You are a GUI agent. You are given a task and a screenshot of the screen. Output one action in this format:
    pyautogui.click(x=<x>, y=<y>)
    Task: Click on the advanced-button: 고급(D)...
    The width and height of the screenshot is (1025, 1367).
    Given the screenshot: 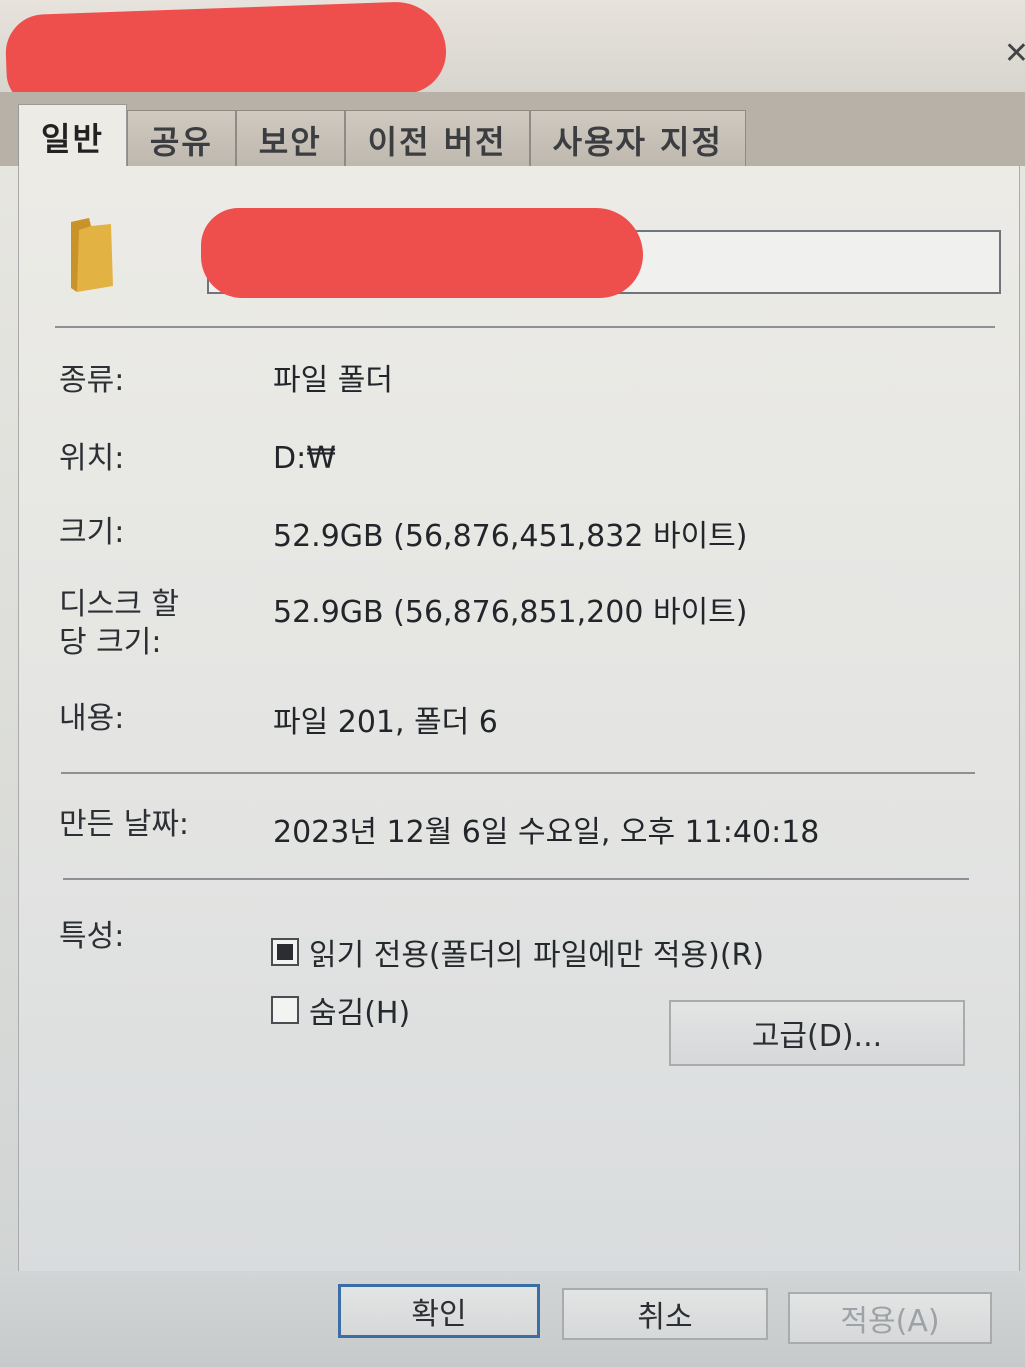 What is the action you would take?
    pyautogui.click(x=817, y=1033)
    